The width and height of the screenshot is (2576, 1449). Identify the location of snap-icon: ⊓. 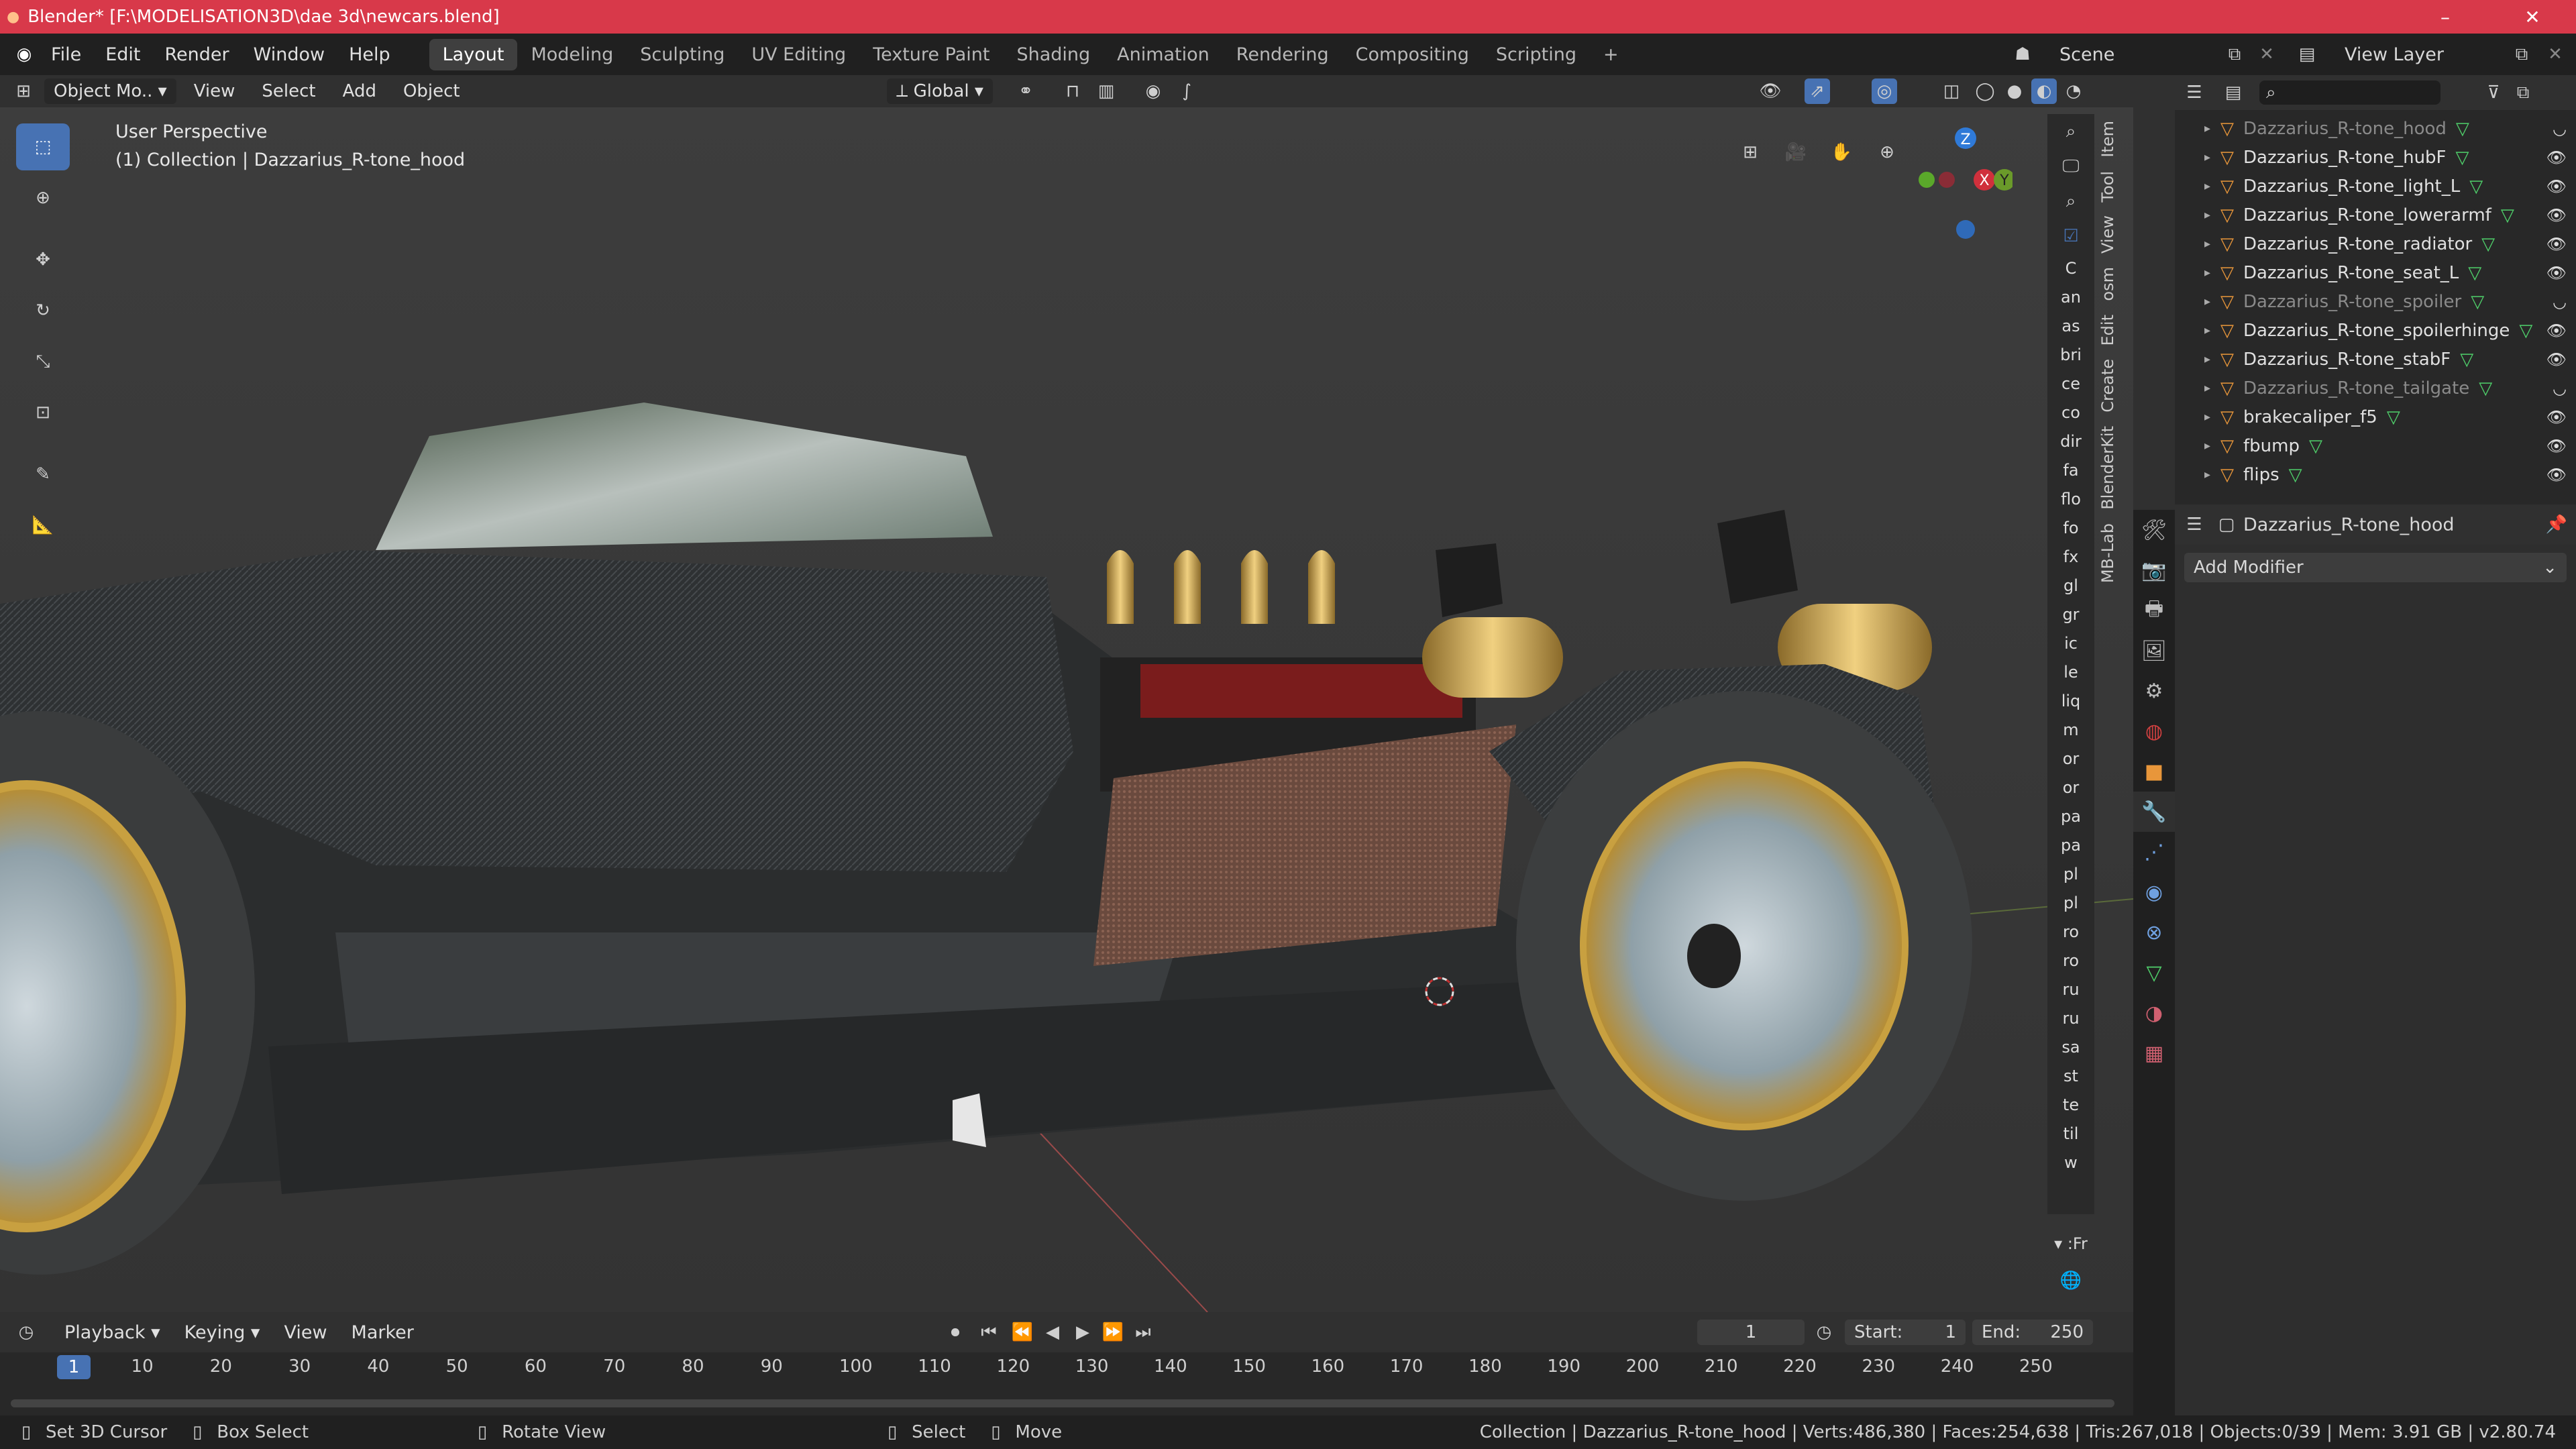
(1072, 91).